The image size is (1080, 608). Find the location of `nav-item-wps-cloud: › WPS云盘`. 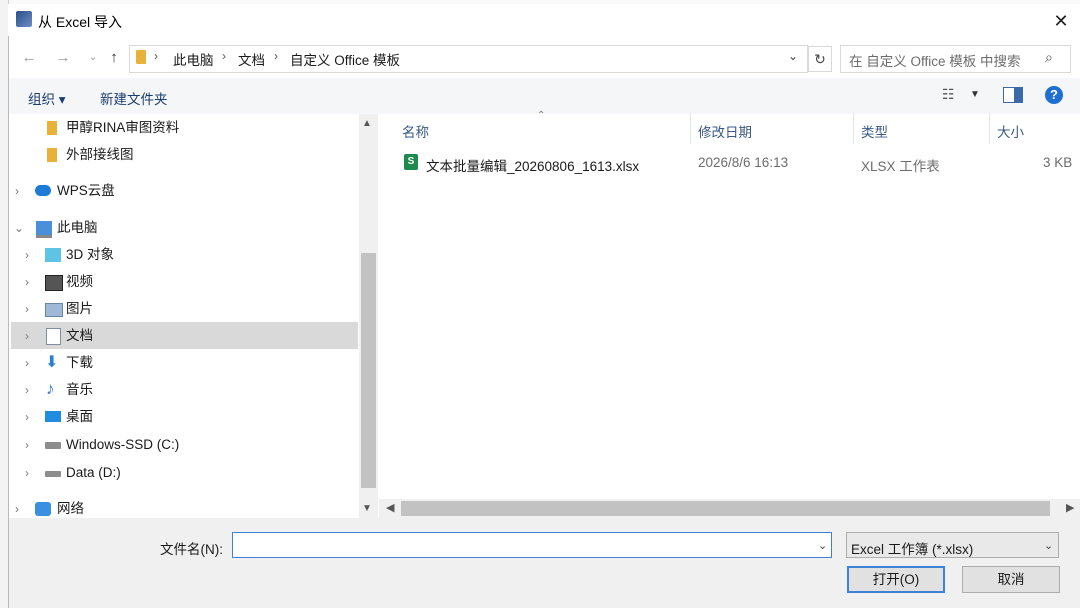

nav-item-wps-cloud: › WPS云盘 is located at coordinates (184, 191).